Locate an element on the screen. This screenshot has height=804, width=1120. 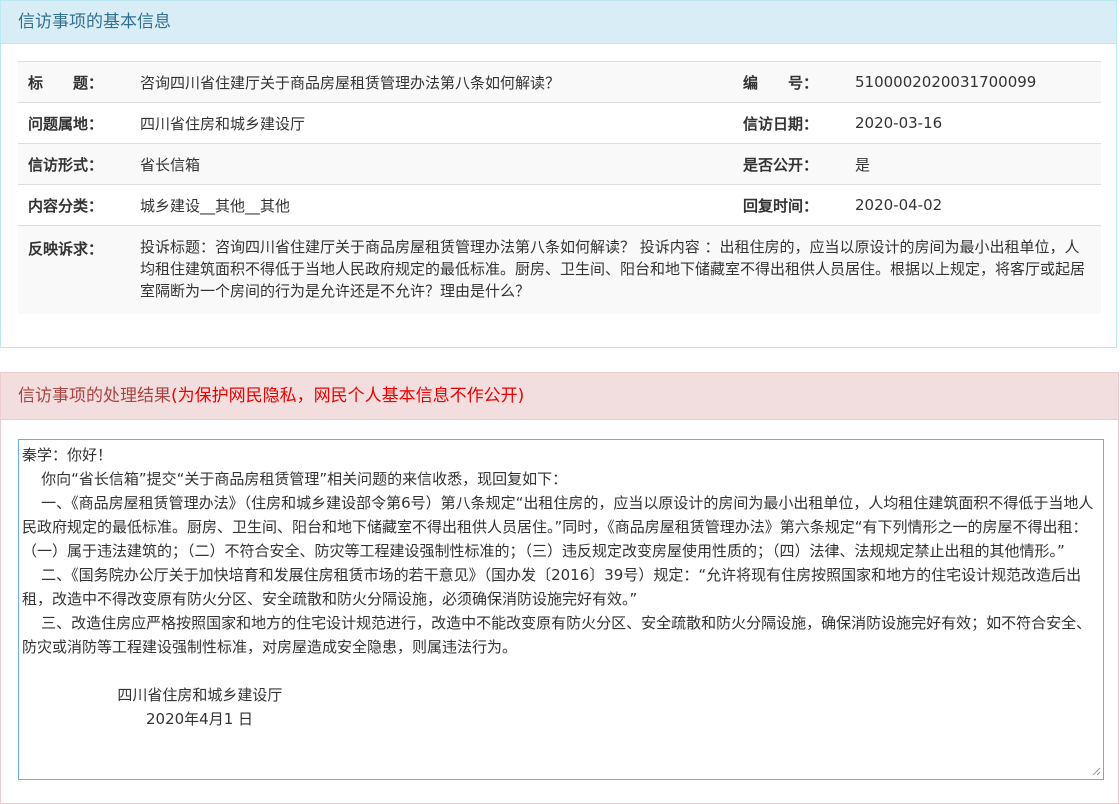
form-label: 信访形式： is located at coordinates (66, 164).